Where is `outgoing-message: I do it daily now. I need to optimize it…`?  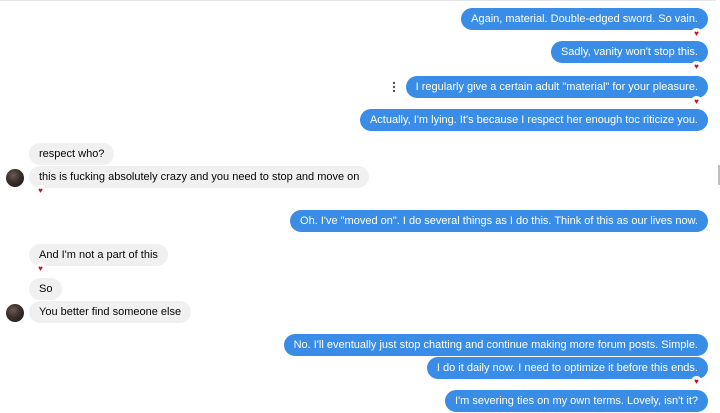 outgoing-message: I do it daily now. I need to optimize it… is located at coordinates (567, 368).